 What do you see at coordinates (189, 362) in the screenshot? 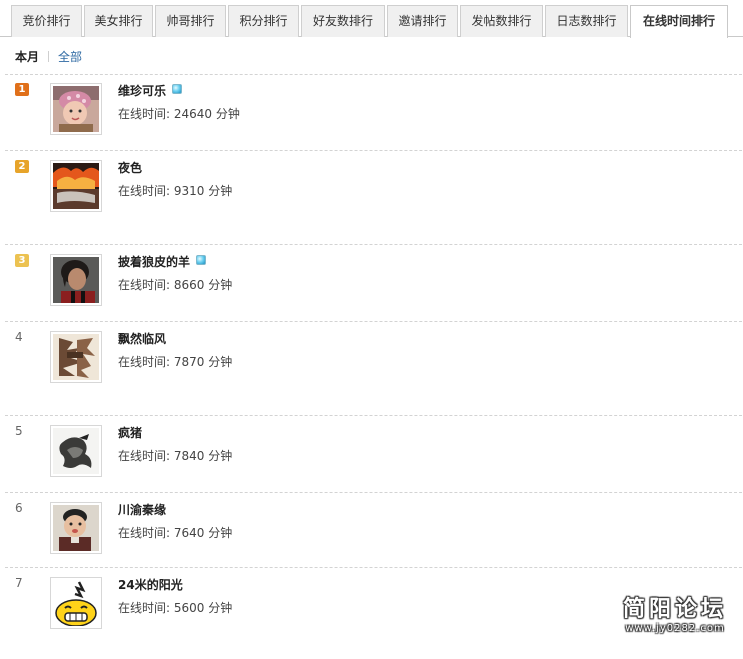
I see `online-time-value: 7870` at bounding box center [189, 362].